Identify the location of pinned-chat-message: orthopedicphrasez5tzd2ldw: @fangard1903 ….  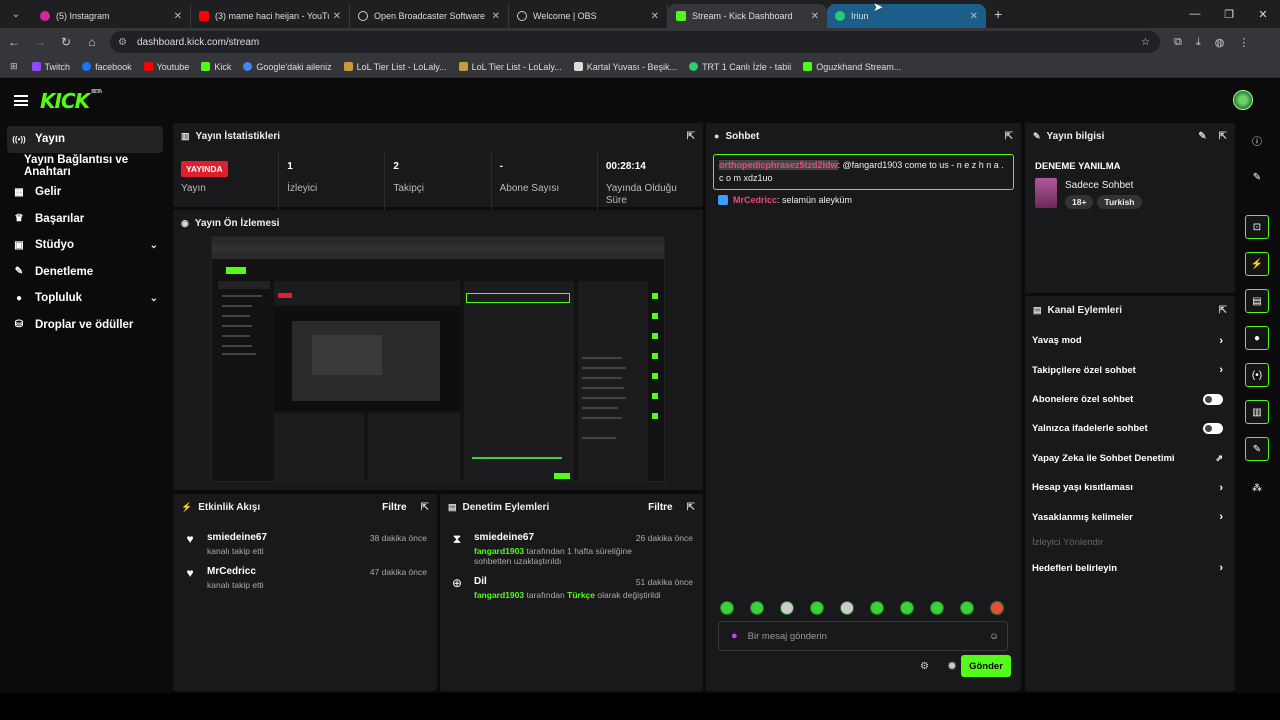
(863, 172).